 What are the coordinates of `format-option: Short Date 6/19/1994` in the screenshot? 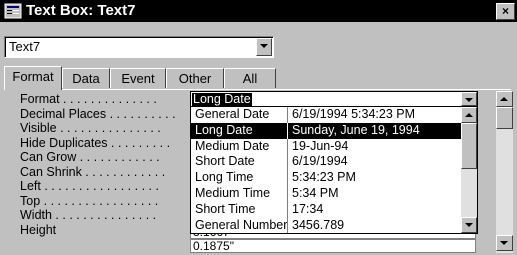 It's located at (334, 162).